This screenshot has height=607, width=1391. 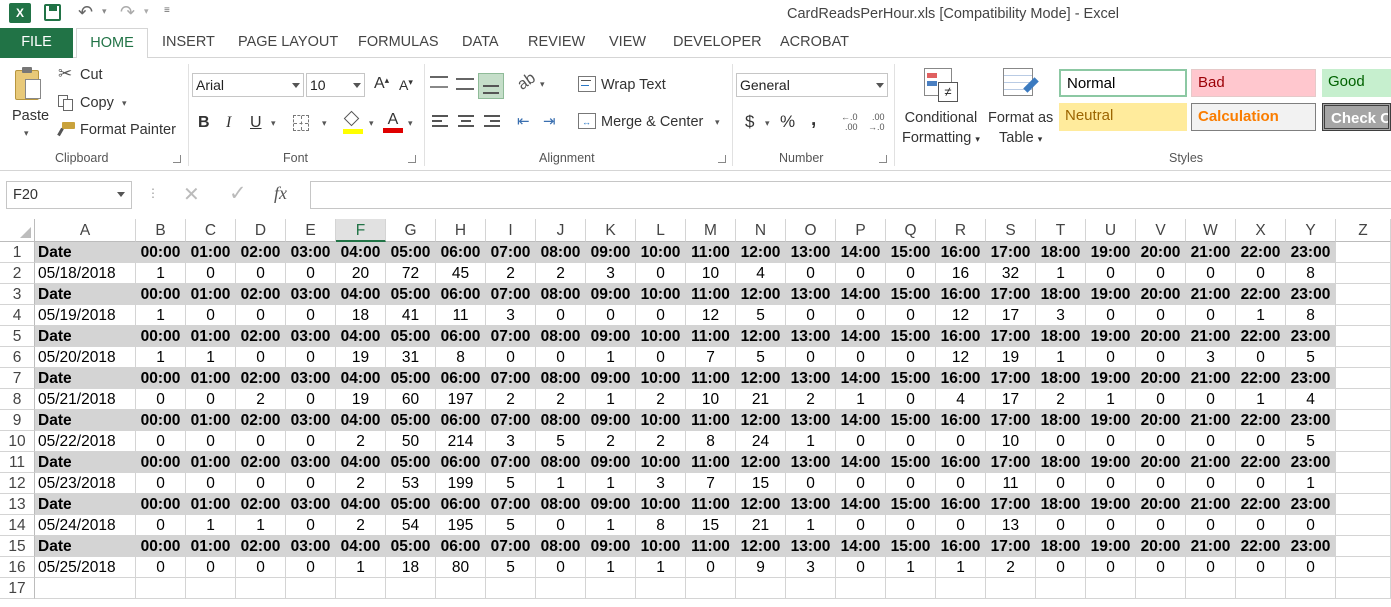 What do you see at coordinates (161, 230) in the screenshot?
I see `column-header-b: B` at bounding box center [161, 230].